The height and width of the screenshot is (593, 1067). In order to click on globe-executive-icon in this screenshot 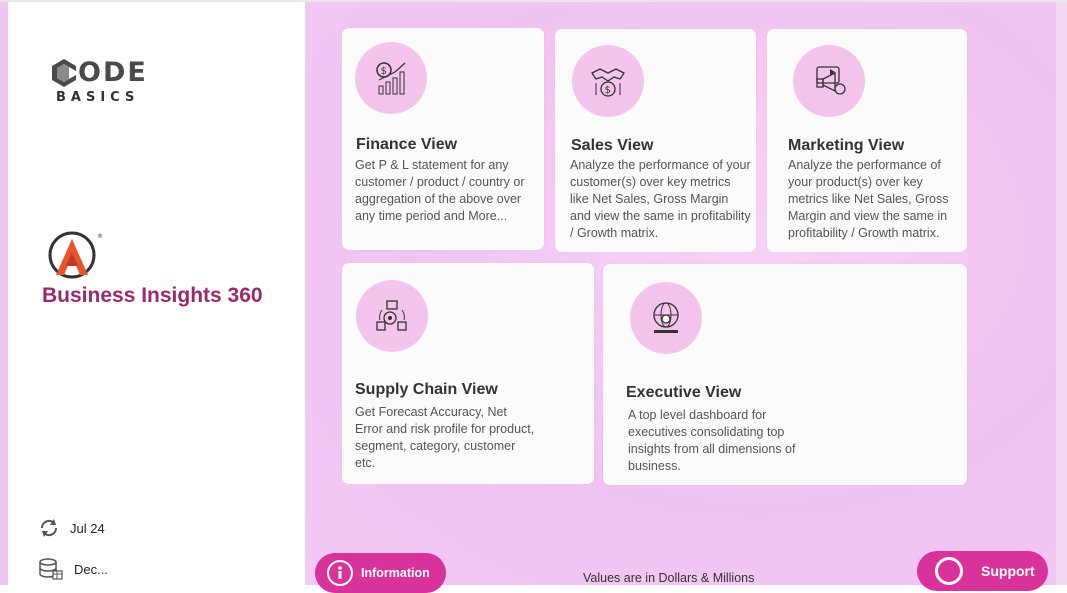, I will do `click(666, 318)`.